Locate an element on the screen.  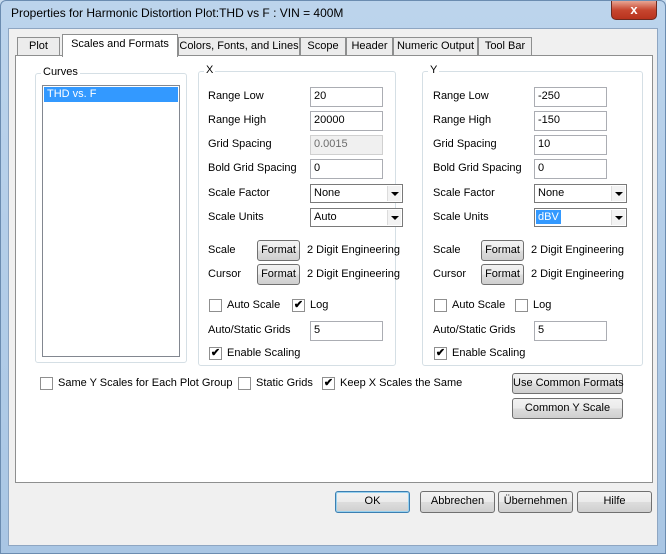
tab-scales-and-formats: Scales and Formats is located at coordinates (120, 45).